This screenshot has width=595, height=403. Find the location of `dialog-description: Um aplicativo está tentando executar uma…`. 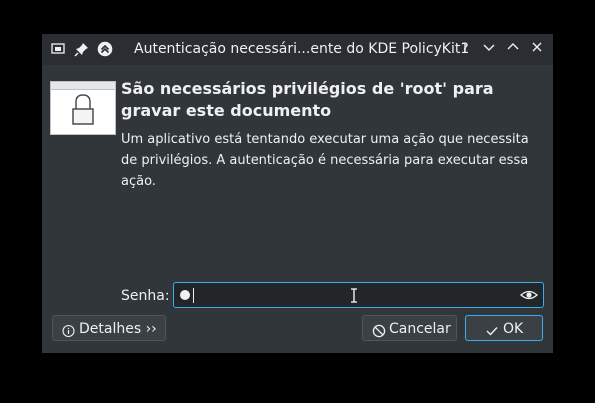

dialog-description: Um aplicativo está tentando executar uma… is located at coordinates (325, 160).